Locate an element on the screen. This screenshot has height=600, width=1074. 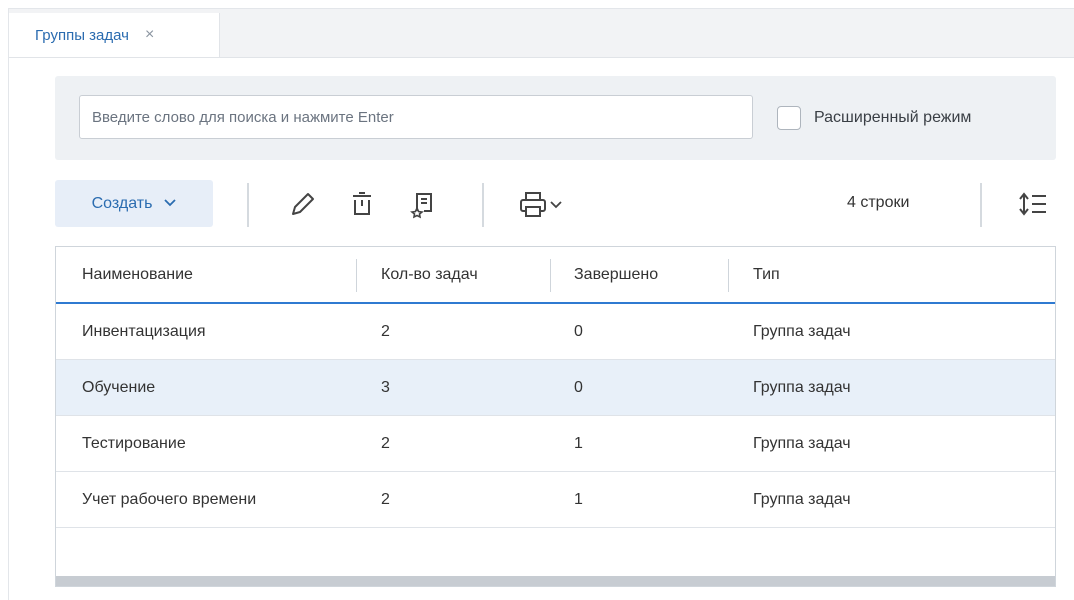
tab-label: Группы задач is located at coordinates (82, 35).